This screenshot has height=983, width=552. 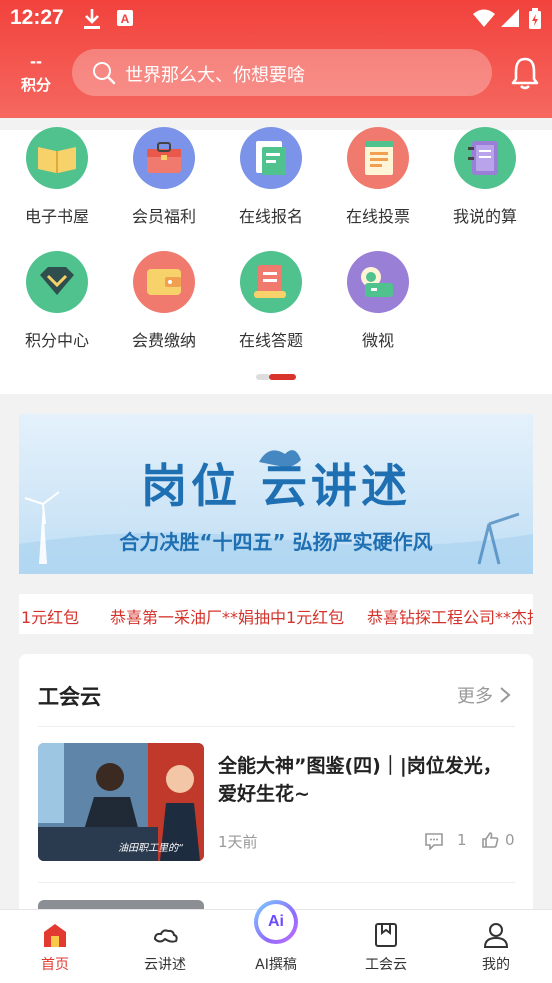 I want to click on ai-icon: Ai, so click(x=276, y=922).